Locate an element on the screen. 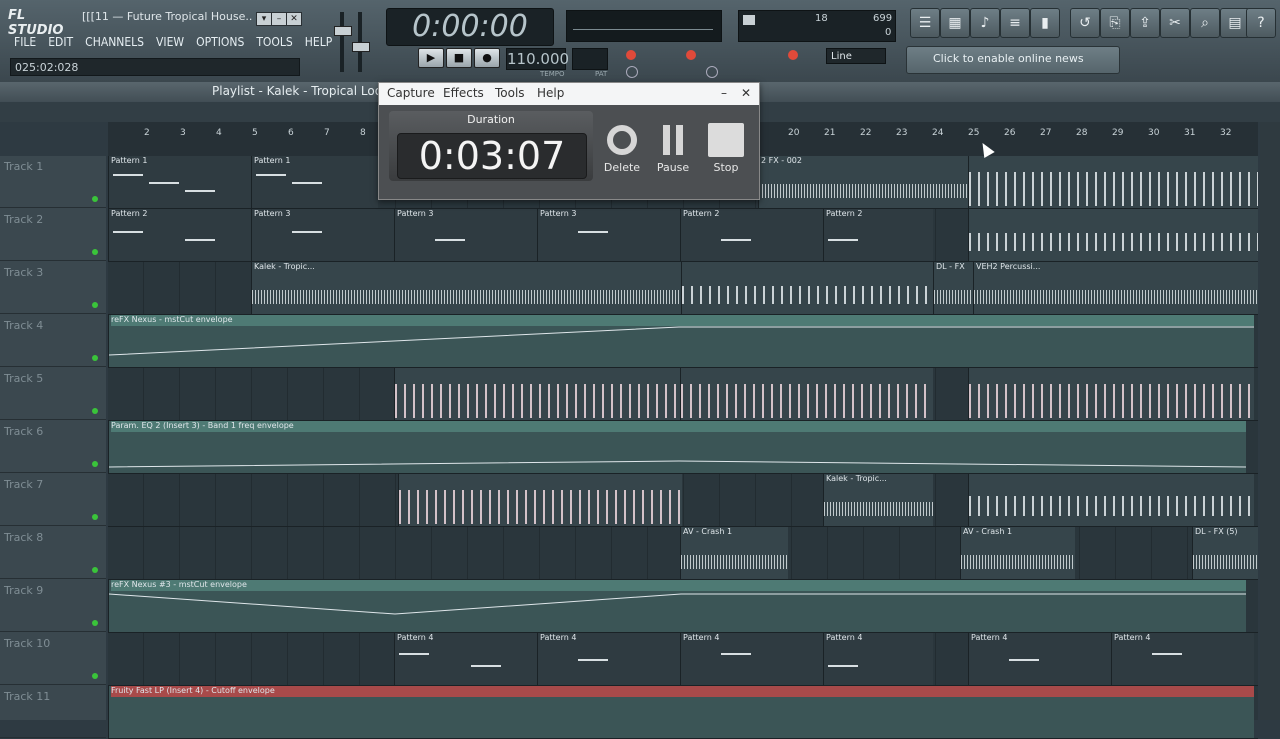  capture-menu-capture: Capture is located at coordinates (411, 93).